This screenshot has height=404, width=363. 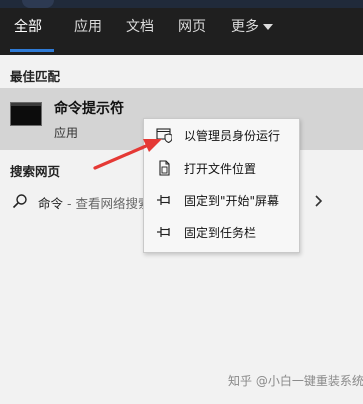 I want to click on tab-apps: 应用, so click(x=88, y=27).